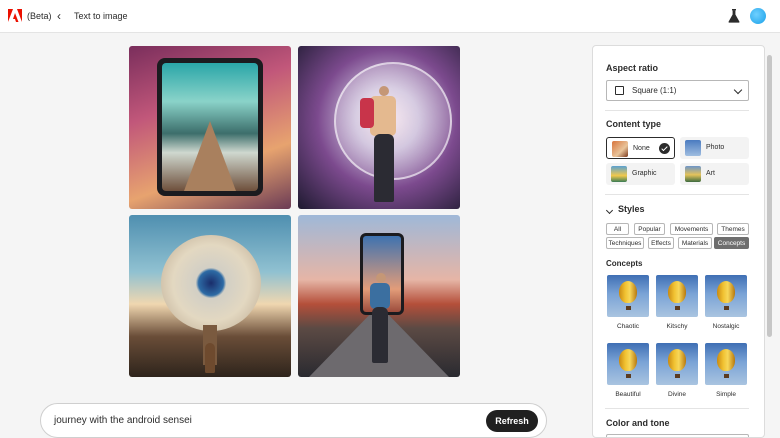  What do you see at coordinates (211, 283) in the screenshot?
I see `globe-tree-illustration` at bounding box center [211, 283].